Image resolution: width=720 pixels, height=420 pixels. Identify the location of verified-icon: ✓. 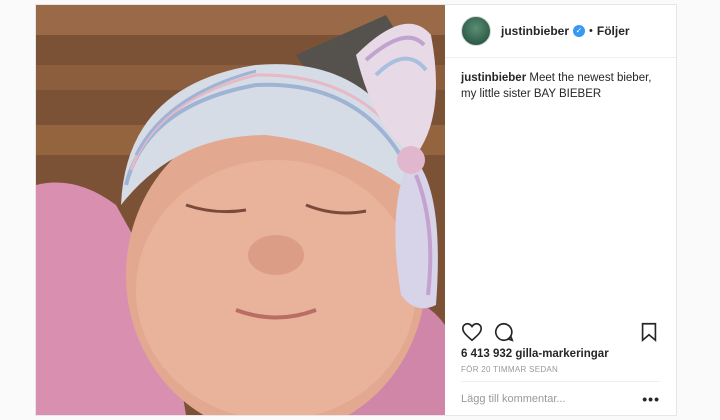
(579, 31).